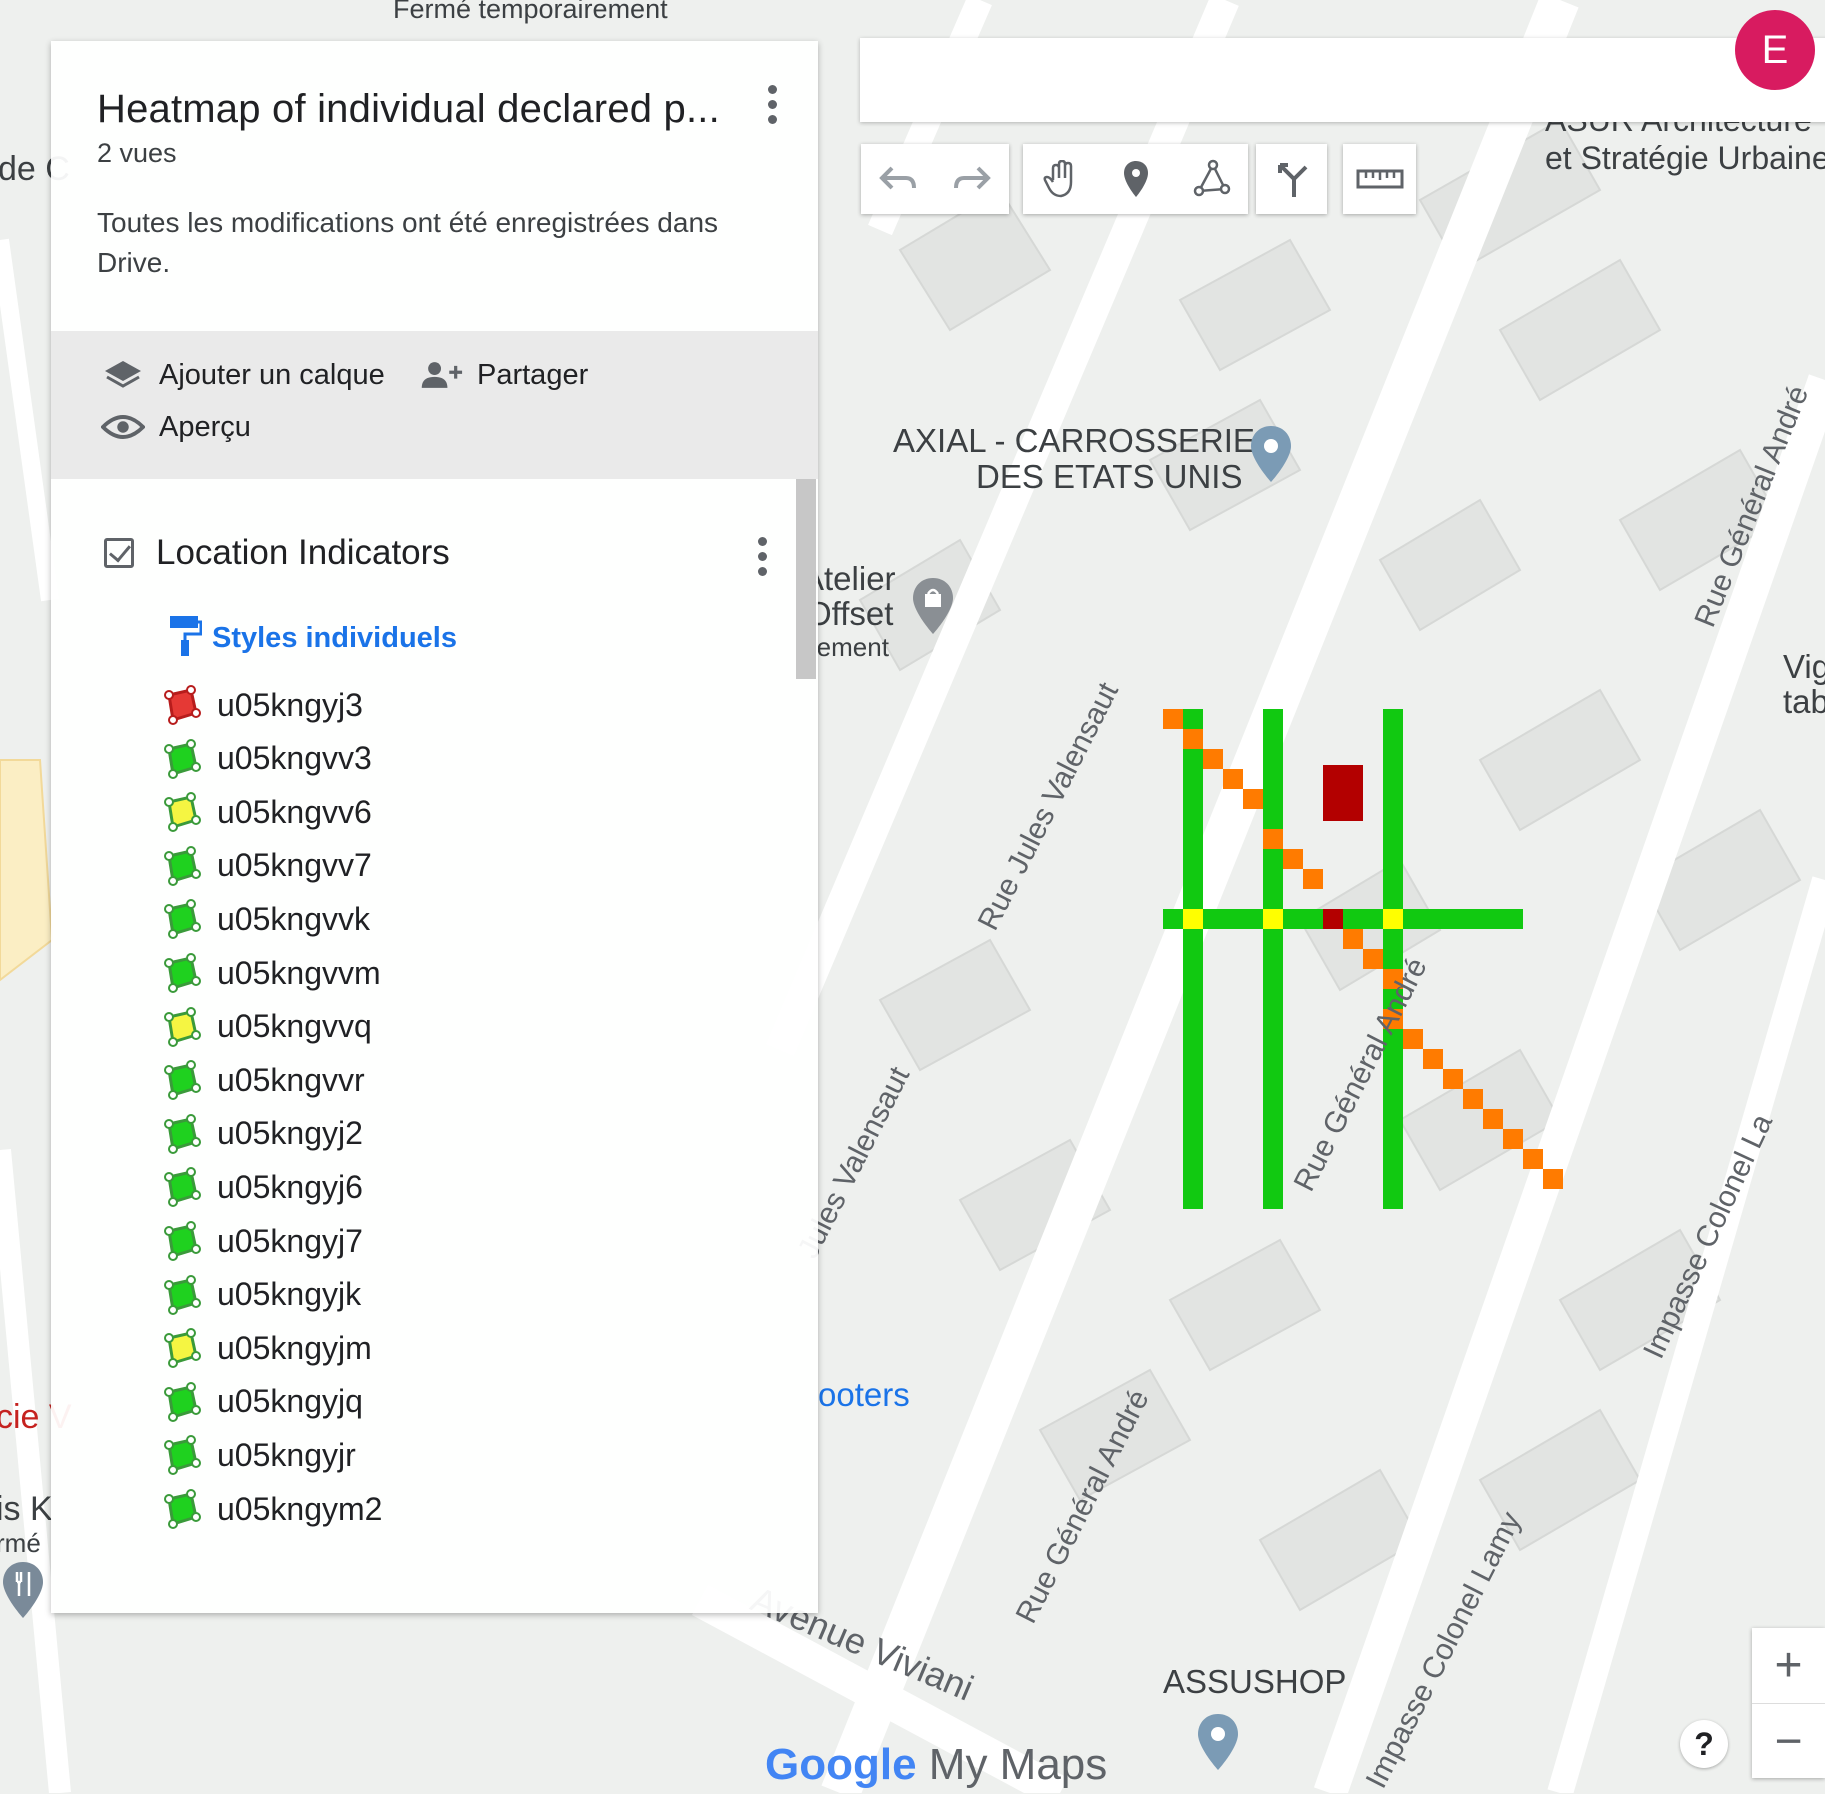 Image resolution: width=1825 pixels, height=1794 pixels. I want to click on restaurant-pin-icon, so click(23, 1591).